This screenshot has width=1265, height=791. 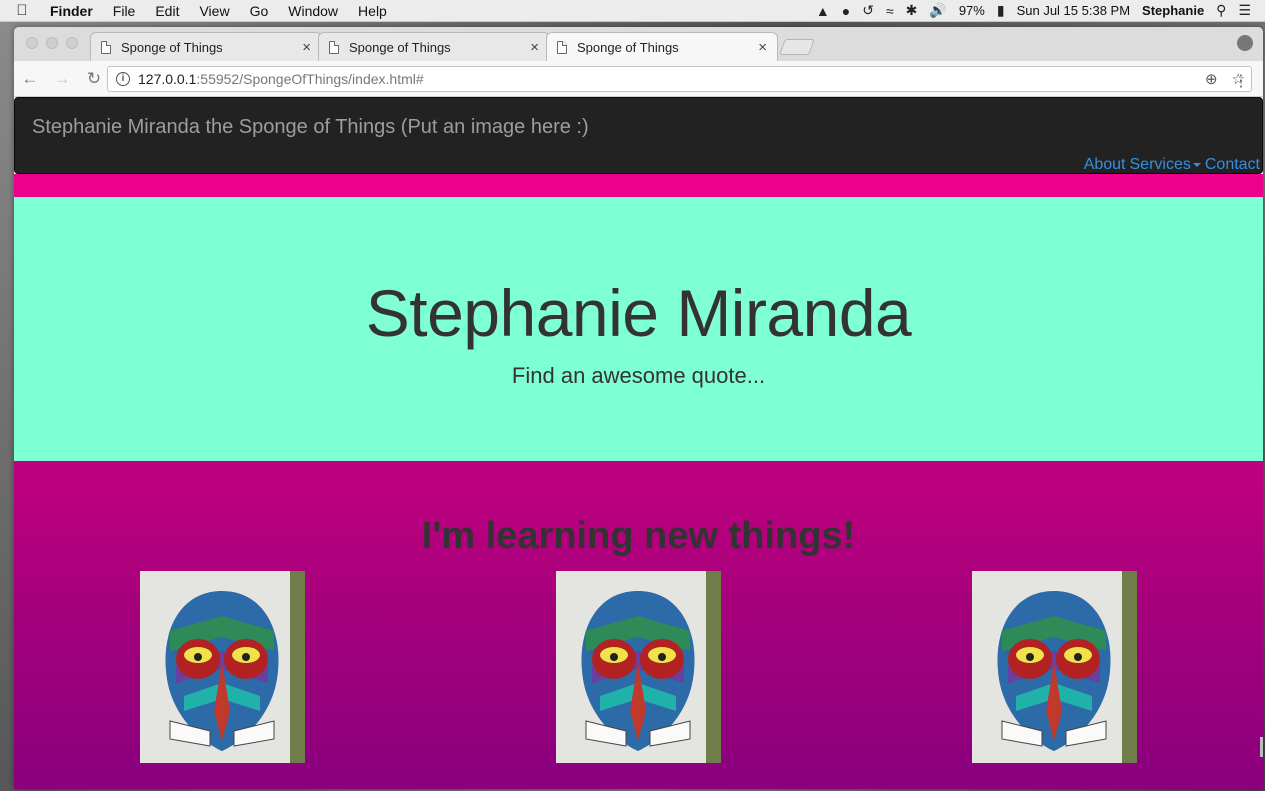 I want to click on menu-view: View, so click(x=214, y=11).